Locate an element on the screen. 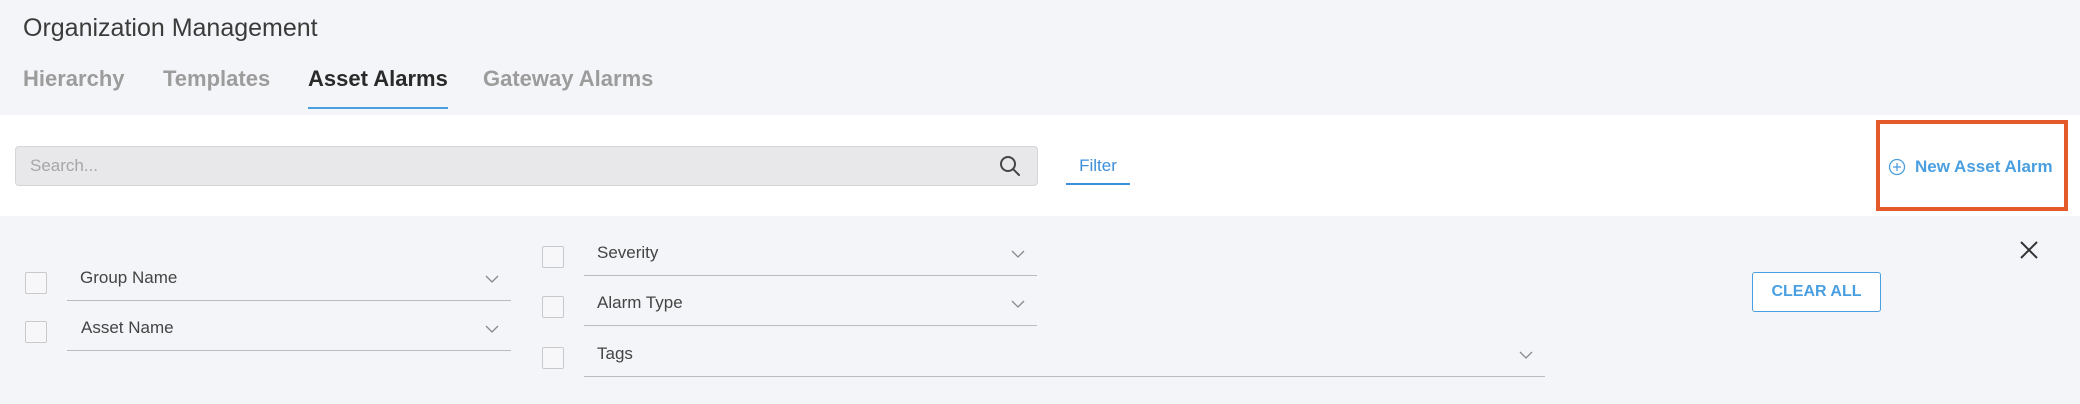  tags-label: Tags is located at coordinates (615, 353).